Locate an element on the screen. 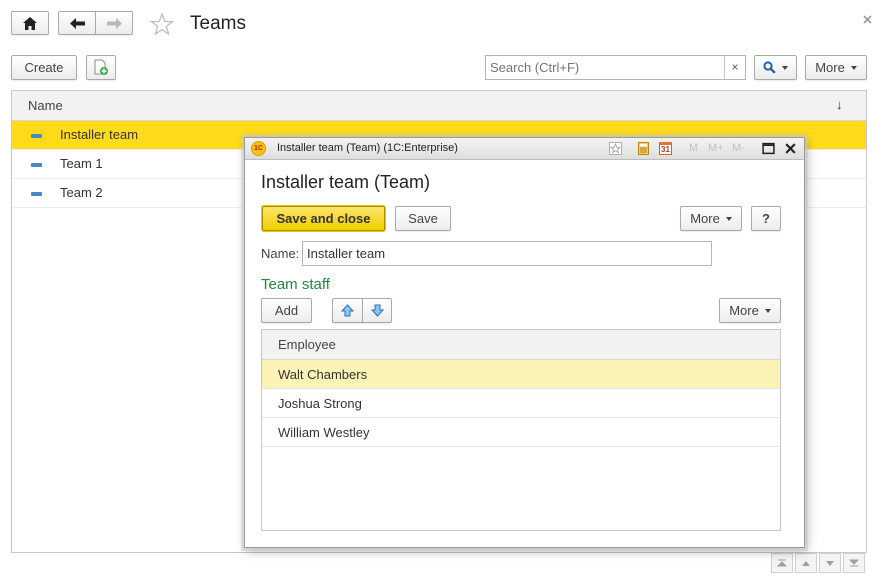  row-label: Team 1 is located at coordinates (81, 163).